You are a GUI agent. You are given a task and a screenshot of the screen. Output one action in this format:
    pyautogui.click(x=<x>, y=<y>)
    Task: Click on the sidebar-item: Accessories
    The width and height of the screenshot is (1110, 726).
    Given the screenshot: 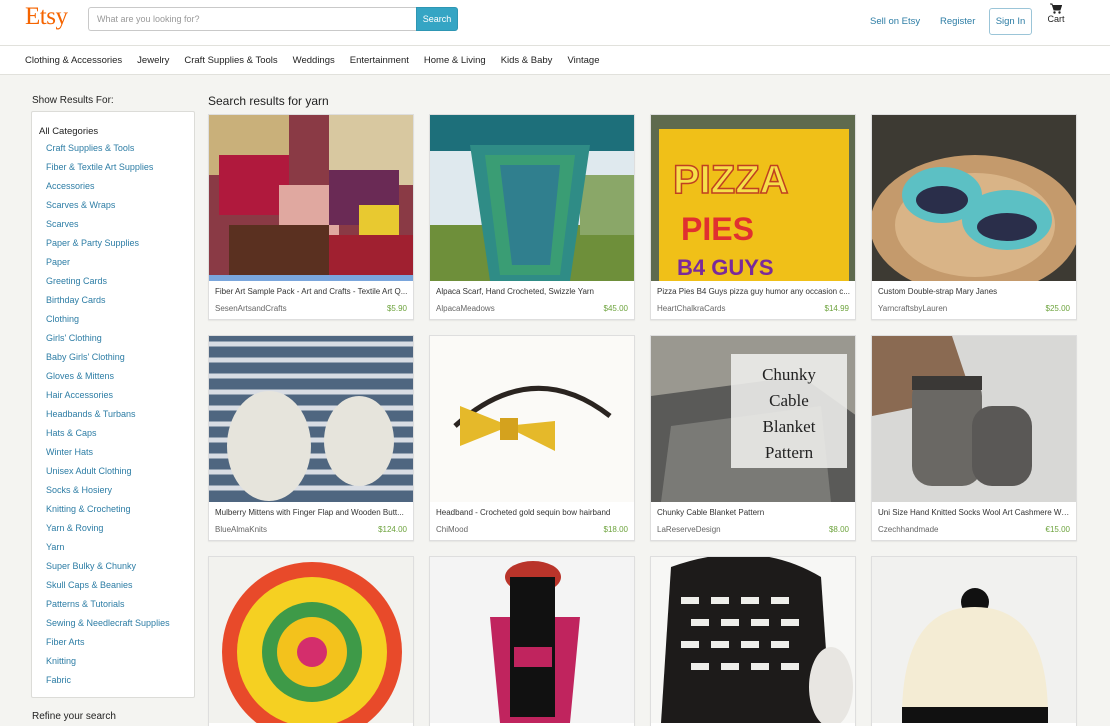 What is the action you would take?
    pyautogui.click(x=108, y=190)
    